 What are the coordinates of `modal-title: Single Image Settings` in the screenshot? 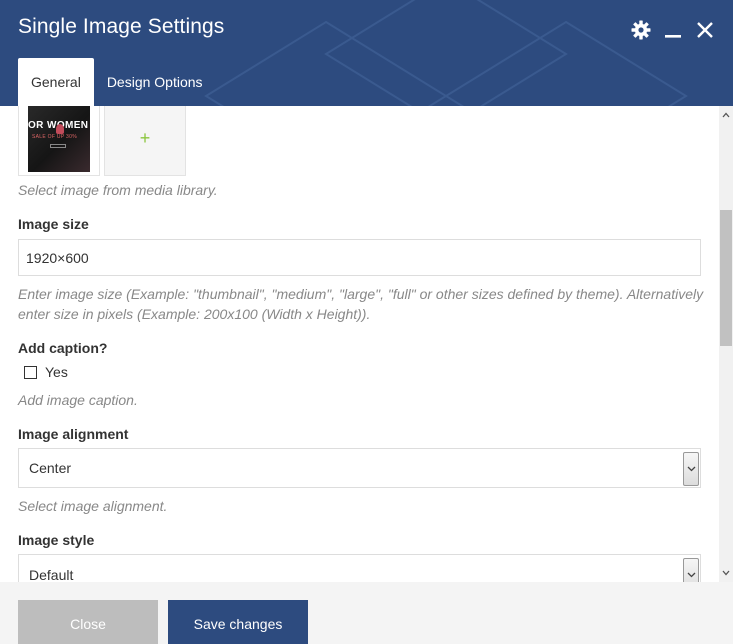 It's located at (121, 26).